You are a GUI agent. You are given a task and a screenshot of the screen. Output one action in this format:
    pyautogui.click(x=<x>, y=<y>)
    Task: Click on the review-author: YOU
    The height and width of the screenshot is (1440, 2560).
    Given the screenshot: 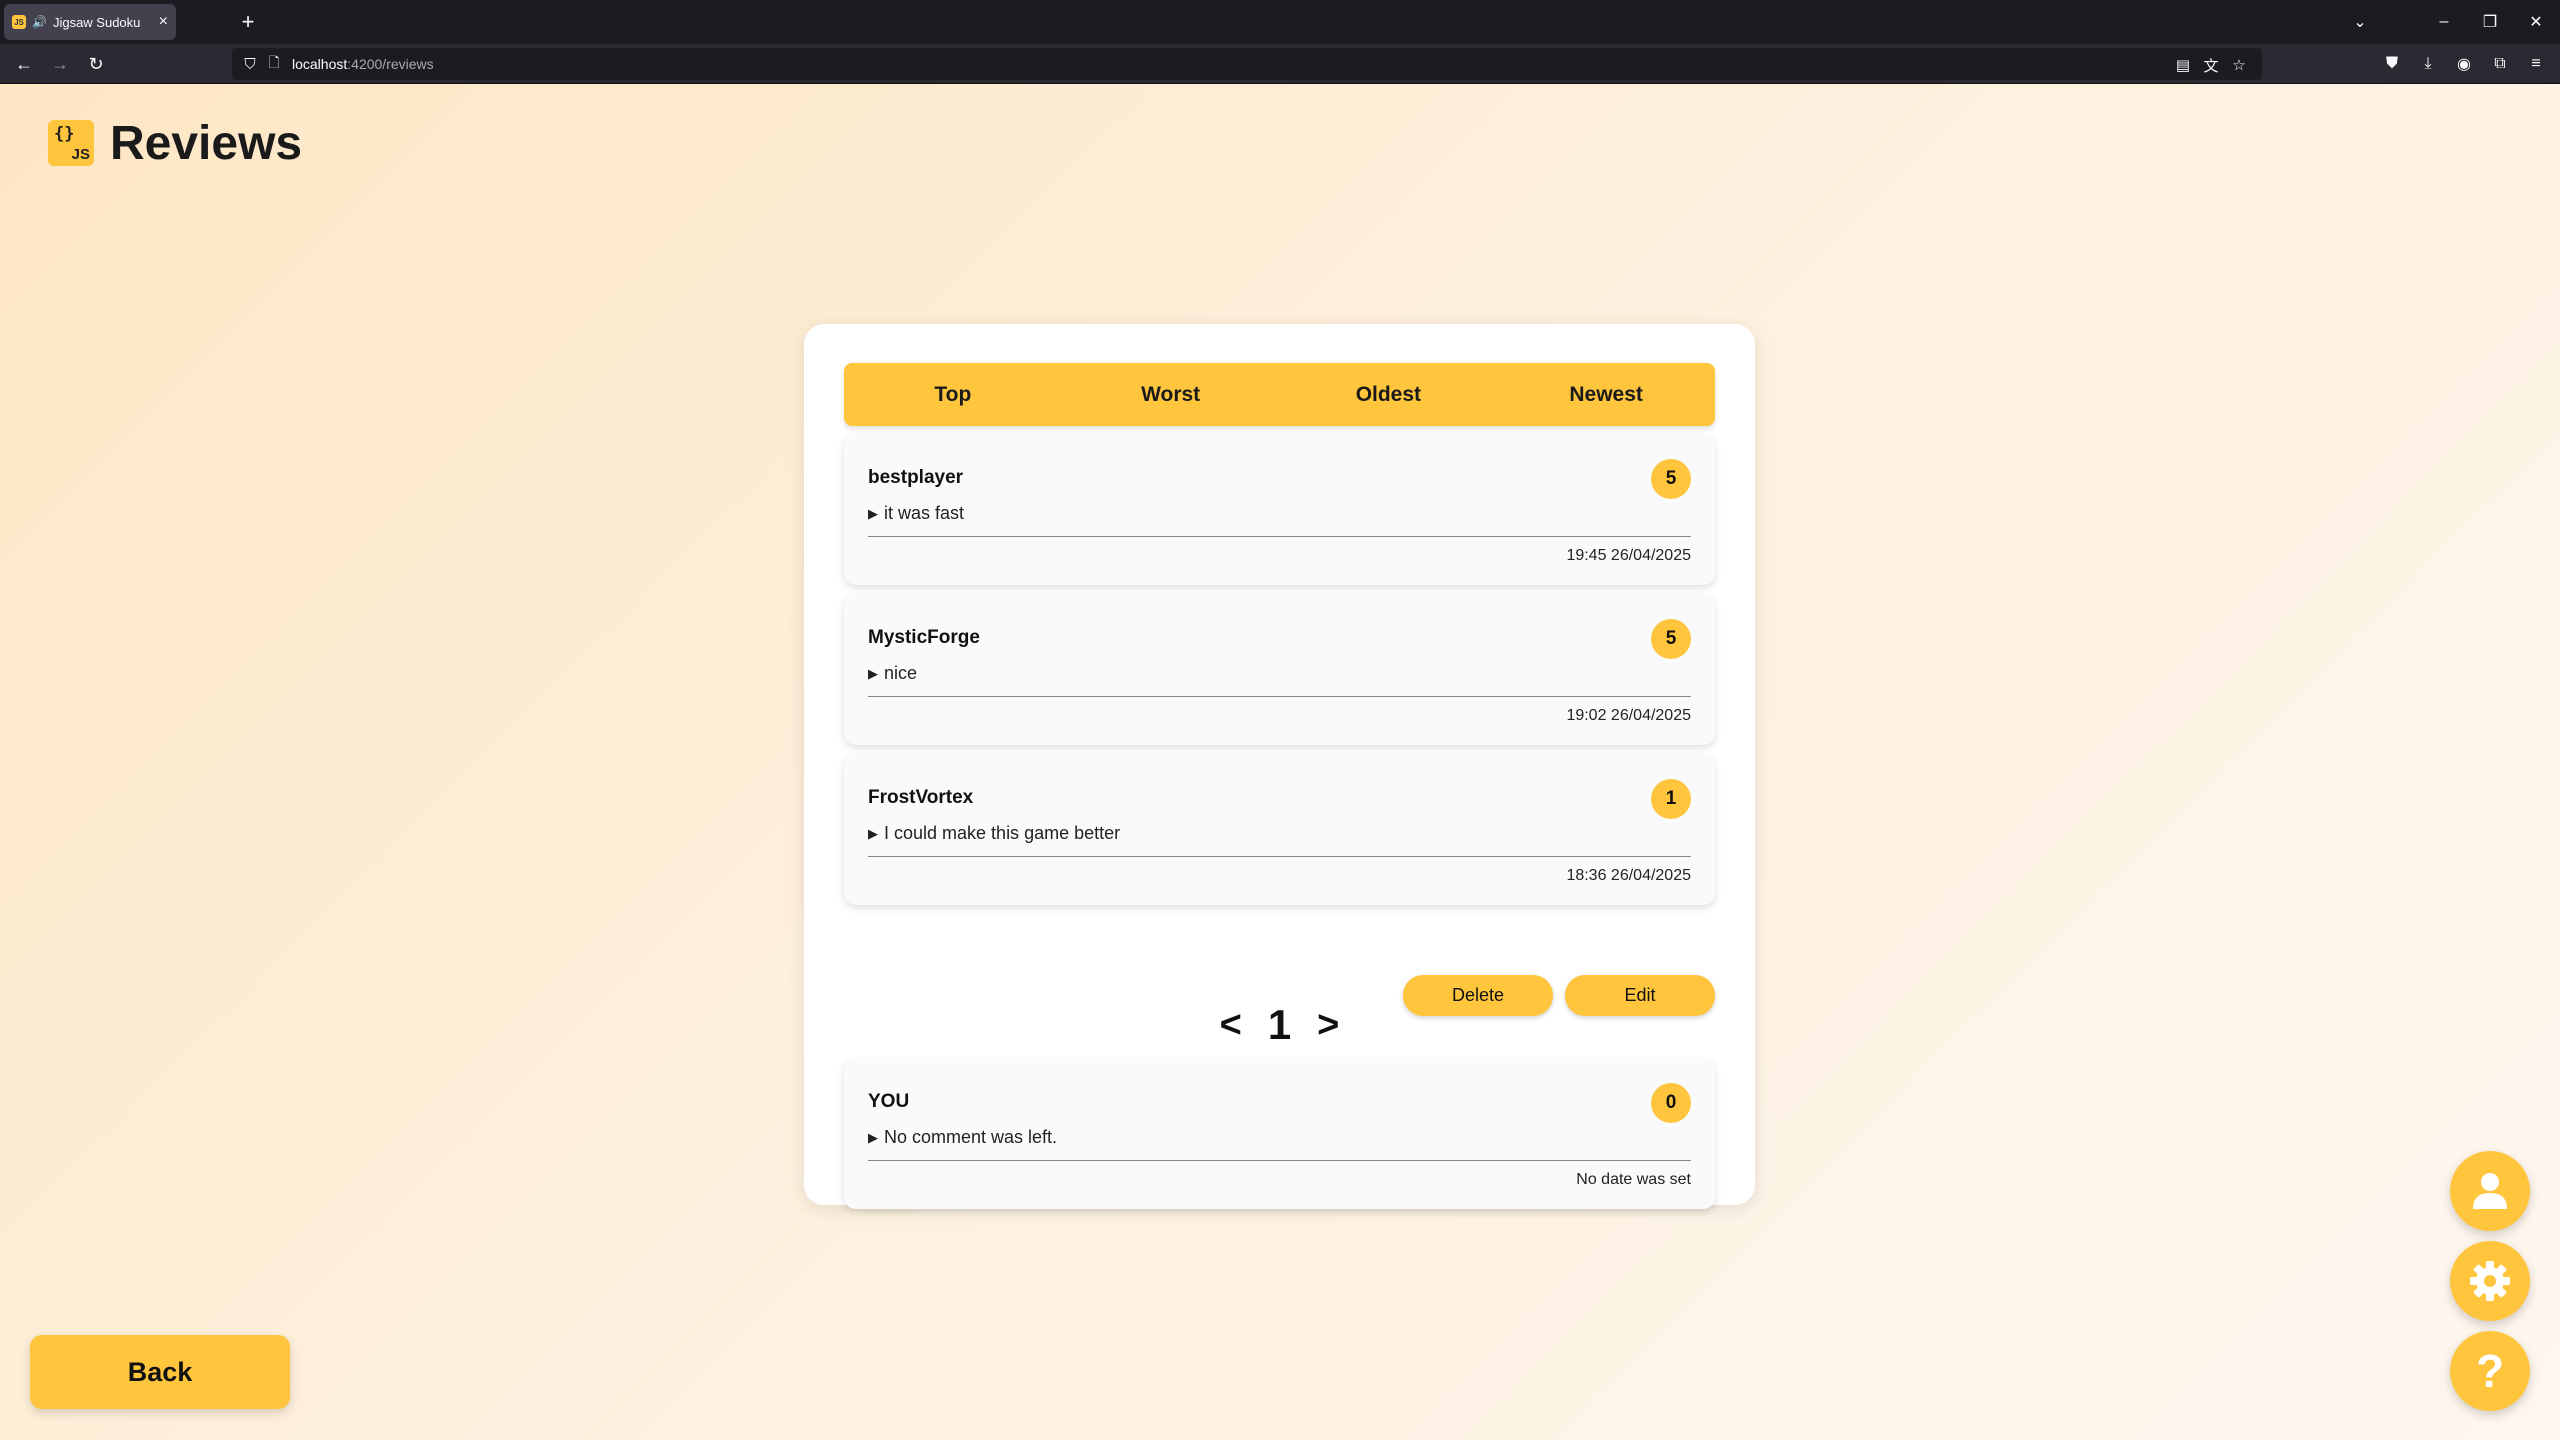 What is the action you would take?
    pyautogui.click(x=889, y=1101)
    